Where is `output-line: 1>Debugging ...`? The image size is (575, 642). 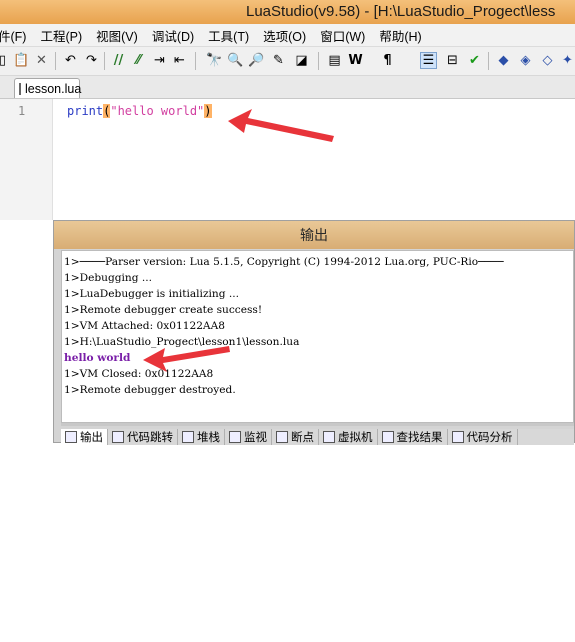
output-line: 1>Debugging ... is located at coordinates (108, 278).